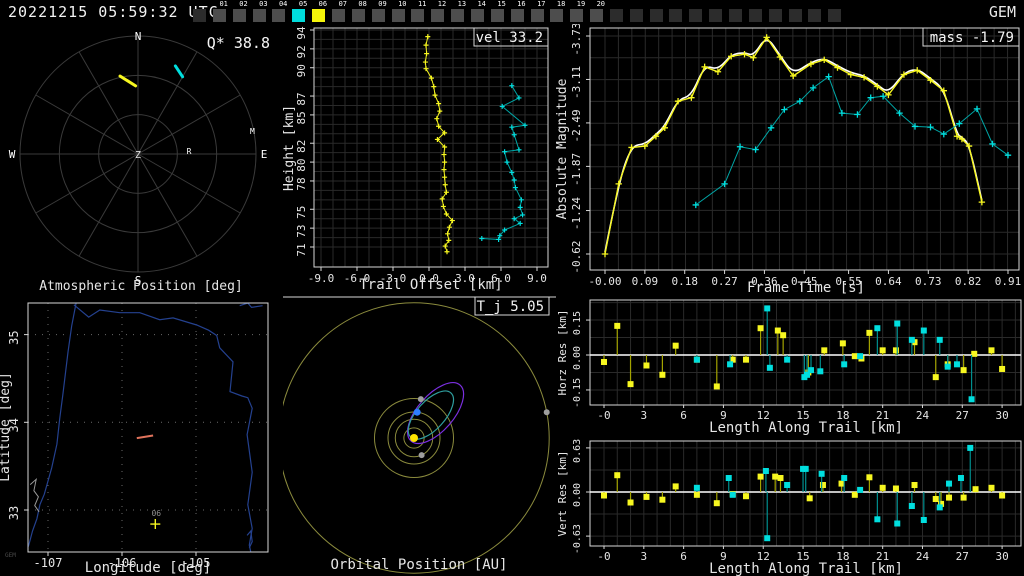  Describe the element at coordinates (923, 556) in the screenshot. I see `svg-text: 24` at that location.